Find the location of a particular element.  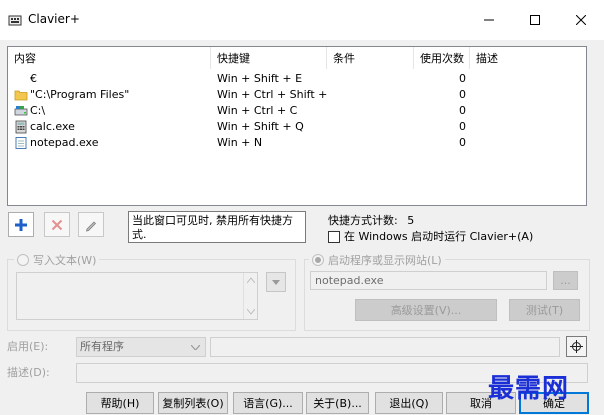

folder-icon is located at coordinates (21, 95).